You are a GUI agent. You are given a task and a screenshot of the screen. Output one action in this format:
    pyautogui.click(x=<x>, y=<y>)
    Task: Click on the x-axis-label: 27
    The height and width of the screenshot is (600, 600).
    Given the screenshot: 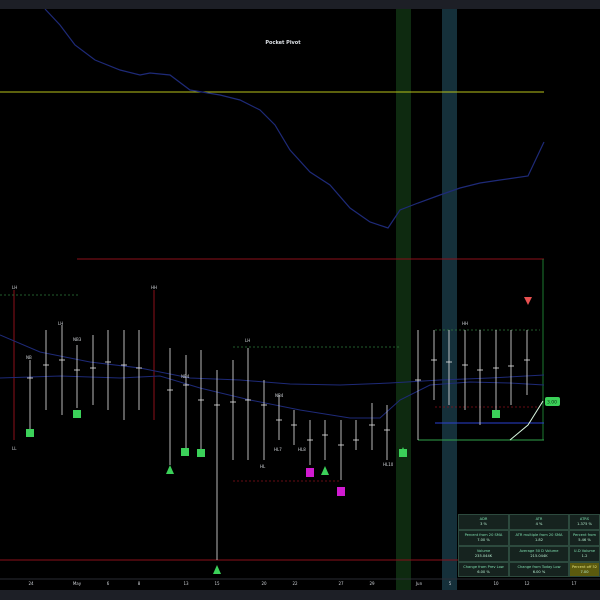 What is the action you would take?
    pyautogui.click(x=341, y=583)
    